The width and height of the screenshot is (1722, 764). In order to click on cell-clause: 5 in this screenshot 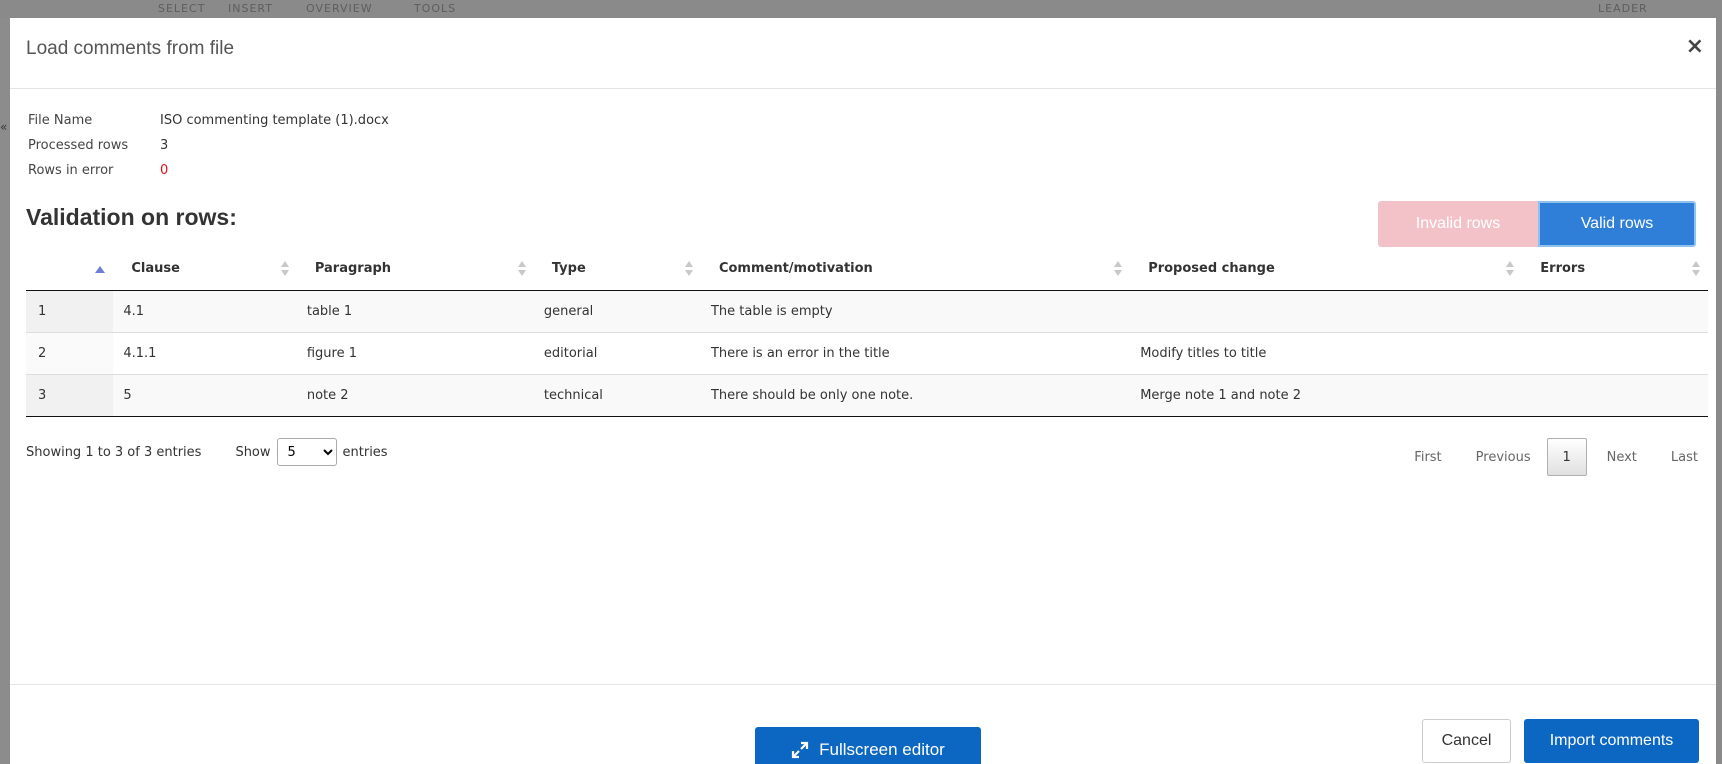, I will do `click(205, 395)`.